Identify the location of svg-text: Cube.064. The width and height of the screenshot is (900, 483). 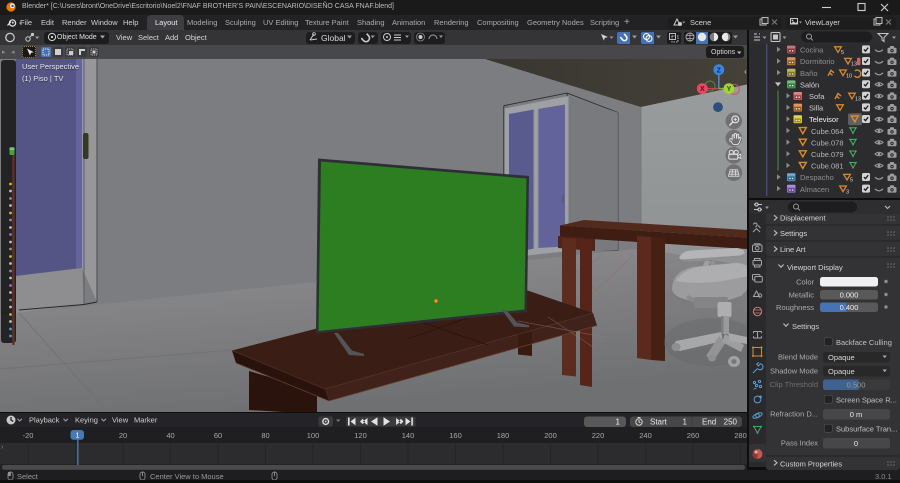
(827, 131).